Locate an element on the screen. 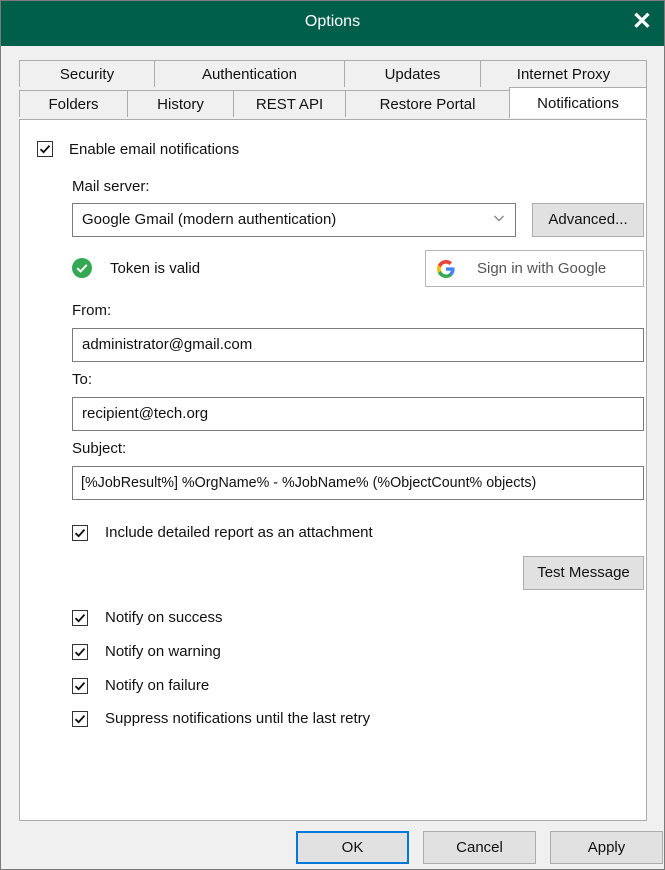 This screenshot has height=870, width=665. mail-server-label: Mail server: is located at coordinates (111, 186).